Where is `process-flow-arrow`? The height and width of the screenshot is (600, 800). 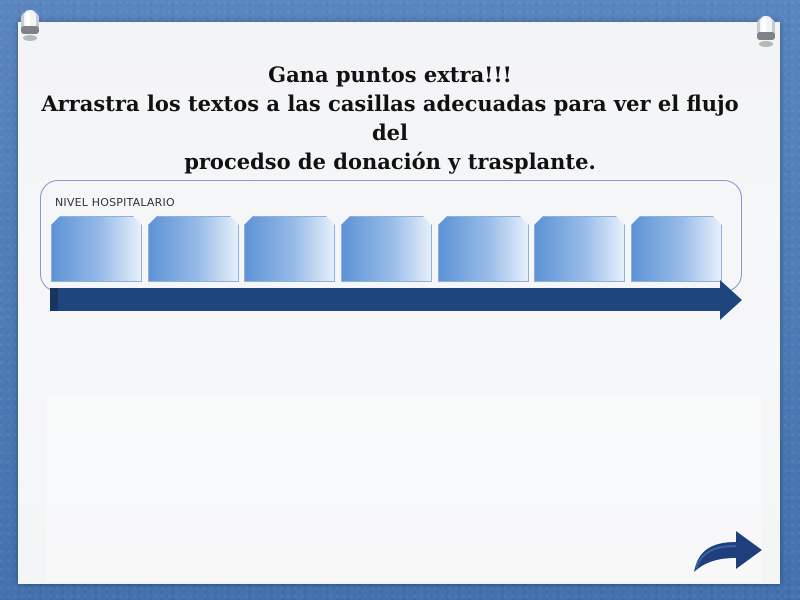
process-flow-arrow is located at coordinates (396, 300).